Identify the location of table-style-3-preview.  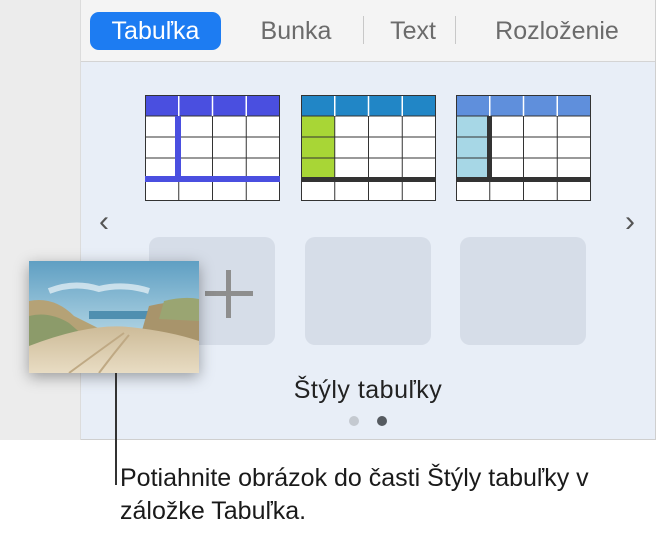
(523, 148).